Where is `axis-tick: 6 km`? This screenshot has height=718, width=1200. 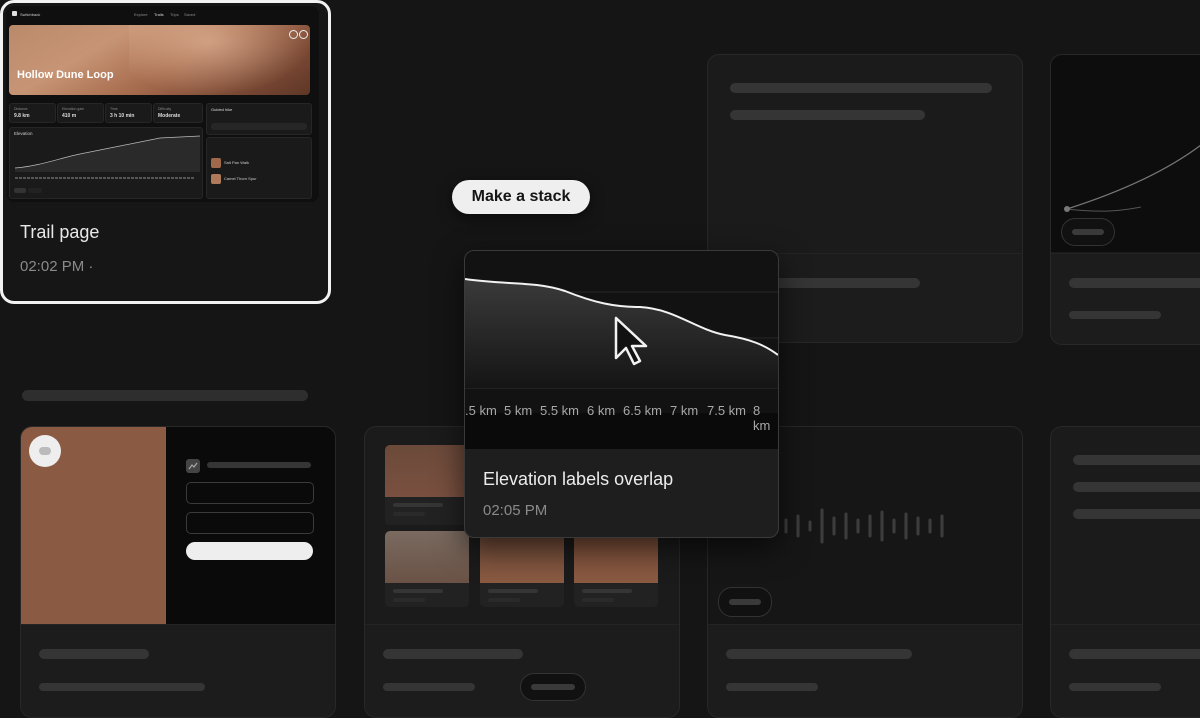
axis-tick: 6 km is located at coordinates (601, 410).